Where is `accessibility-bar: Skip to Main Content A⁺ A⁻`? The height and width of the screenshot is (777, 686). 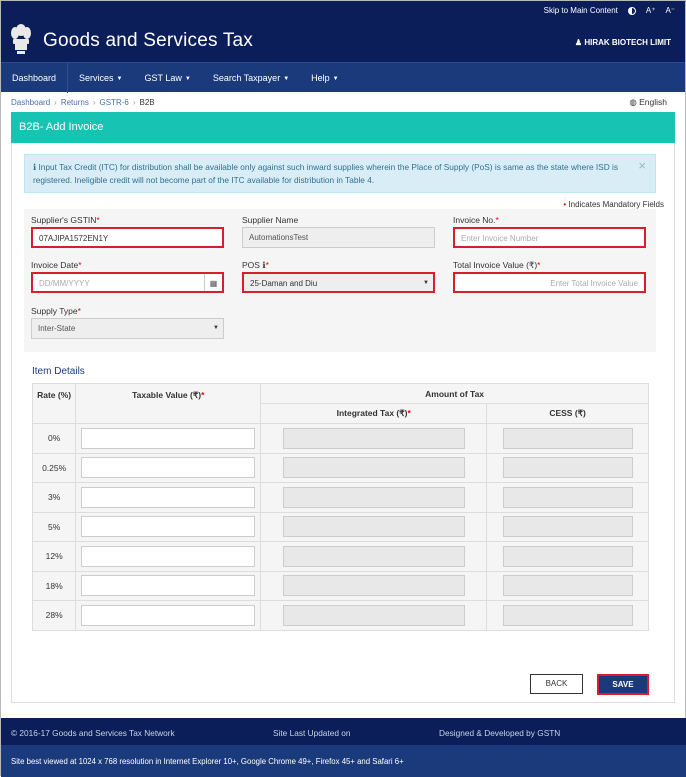 accessibility-bar: Skip to Main Content A⁺ A⁻ is located at coordinates (609, 10).